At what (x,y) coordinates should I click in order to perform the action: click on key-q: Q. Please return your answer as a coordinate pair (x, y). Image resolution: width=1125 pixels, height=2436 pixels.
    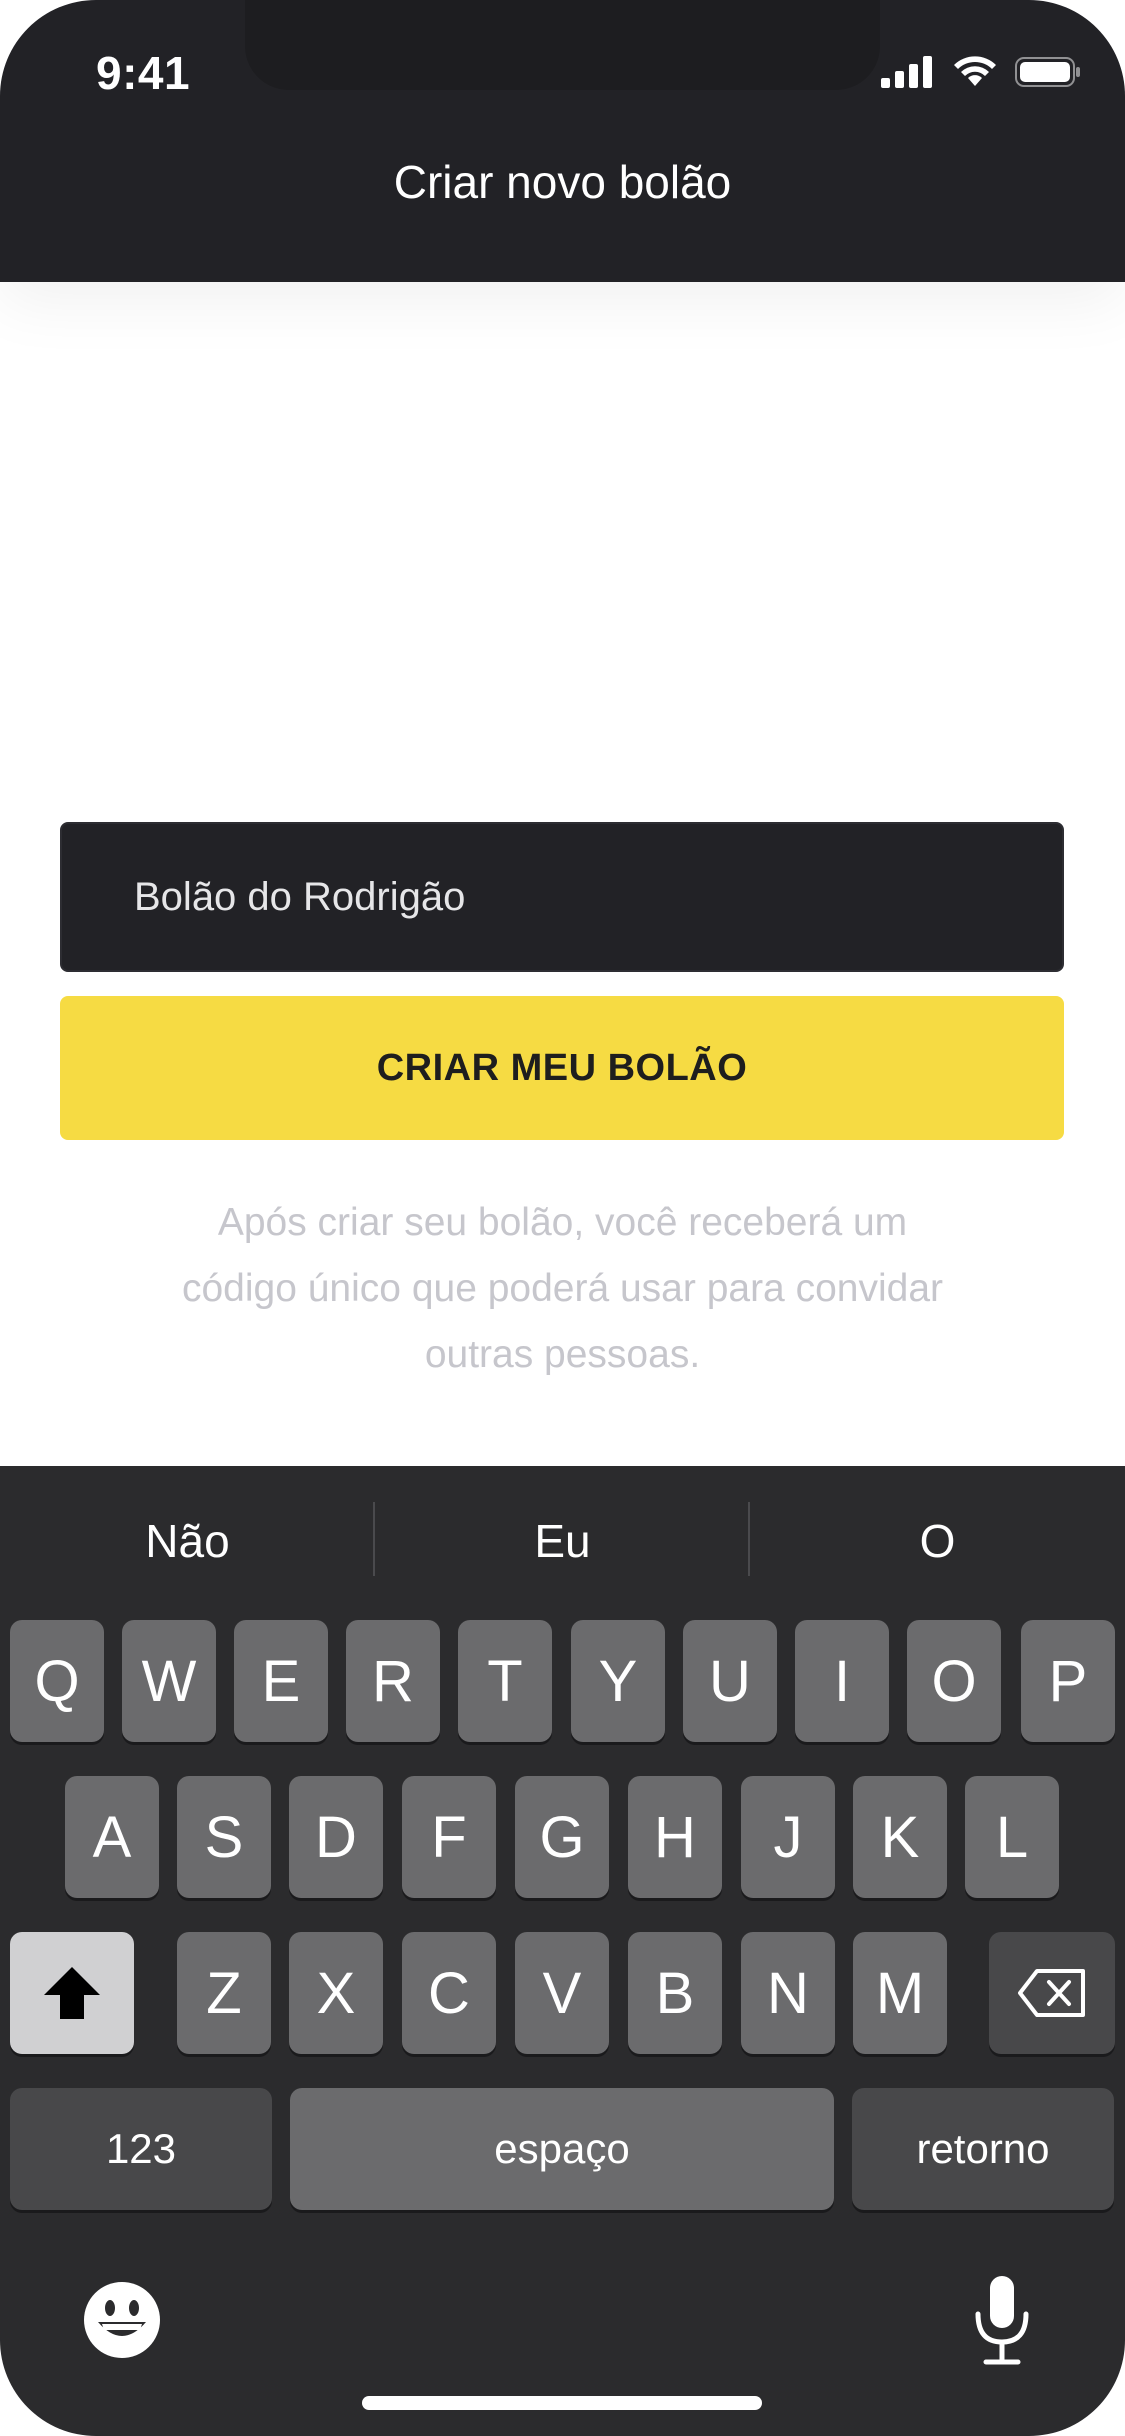
    Looking at the image, I should click on (57, 1681).